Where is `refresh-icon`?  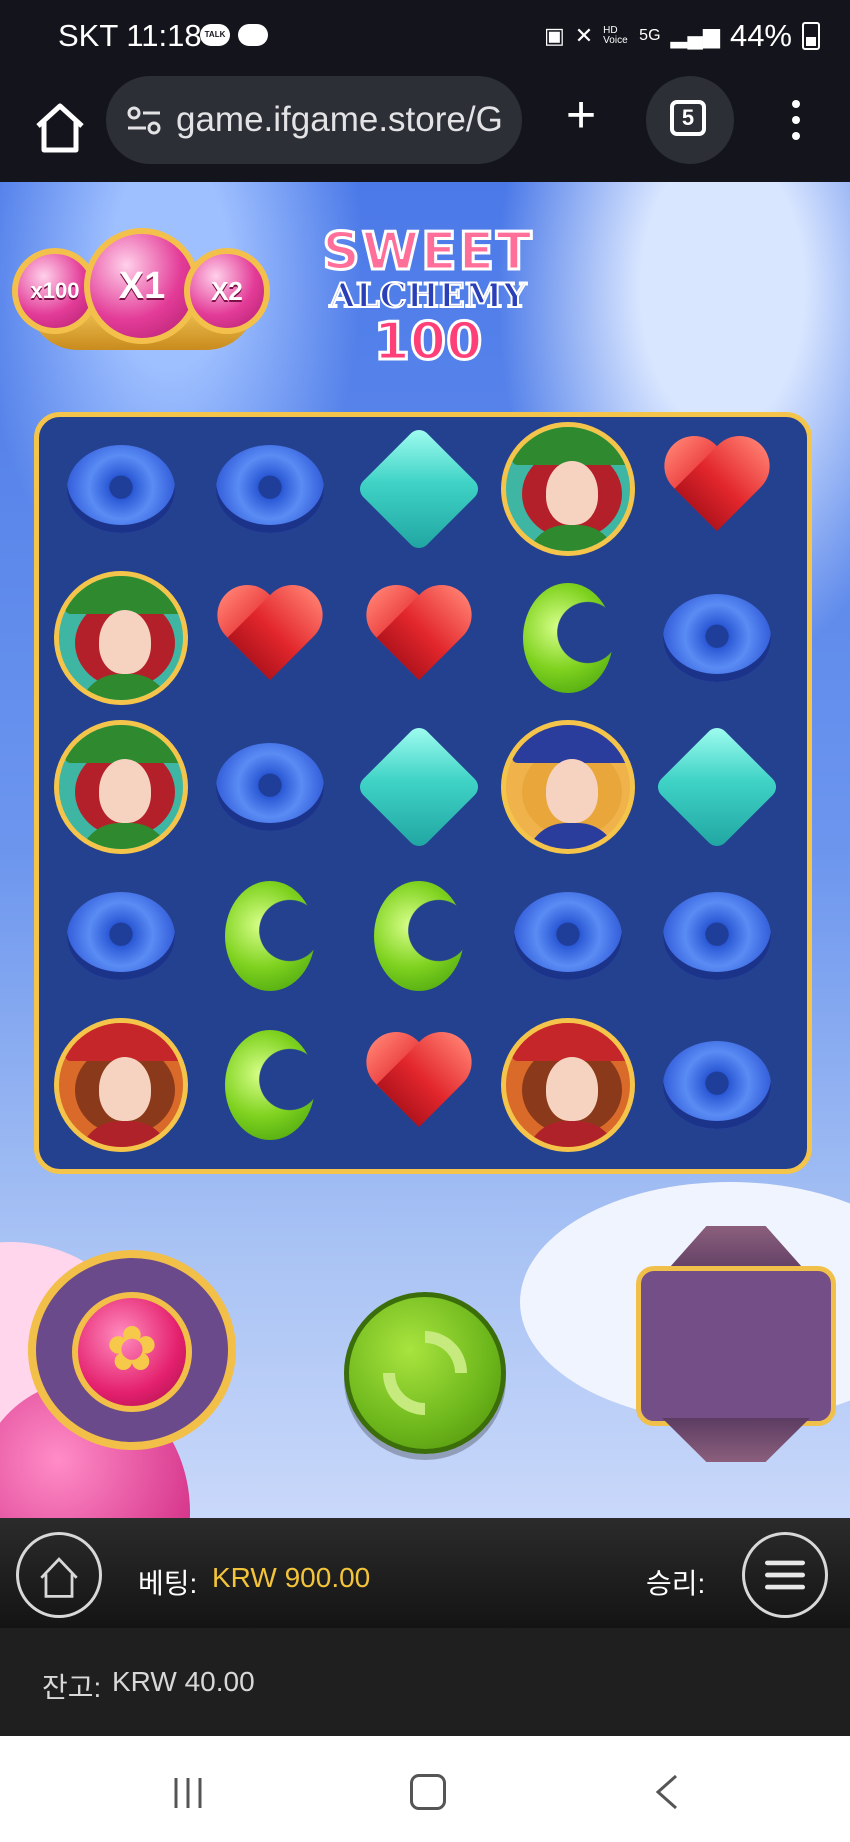
refresh-icon is located at coordinates (425, 1373).